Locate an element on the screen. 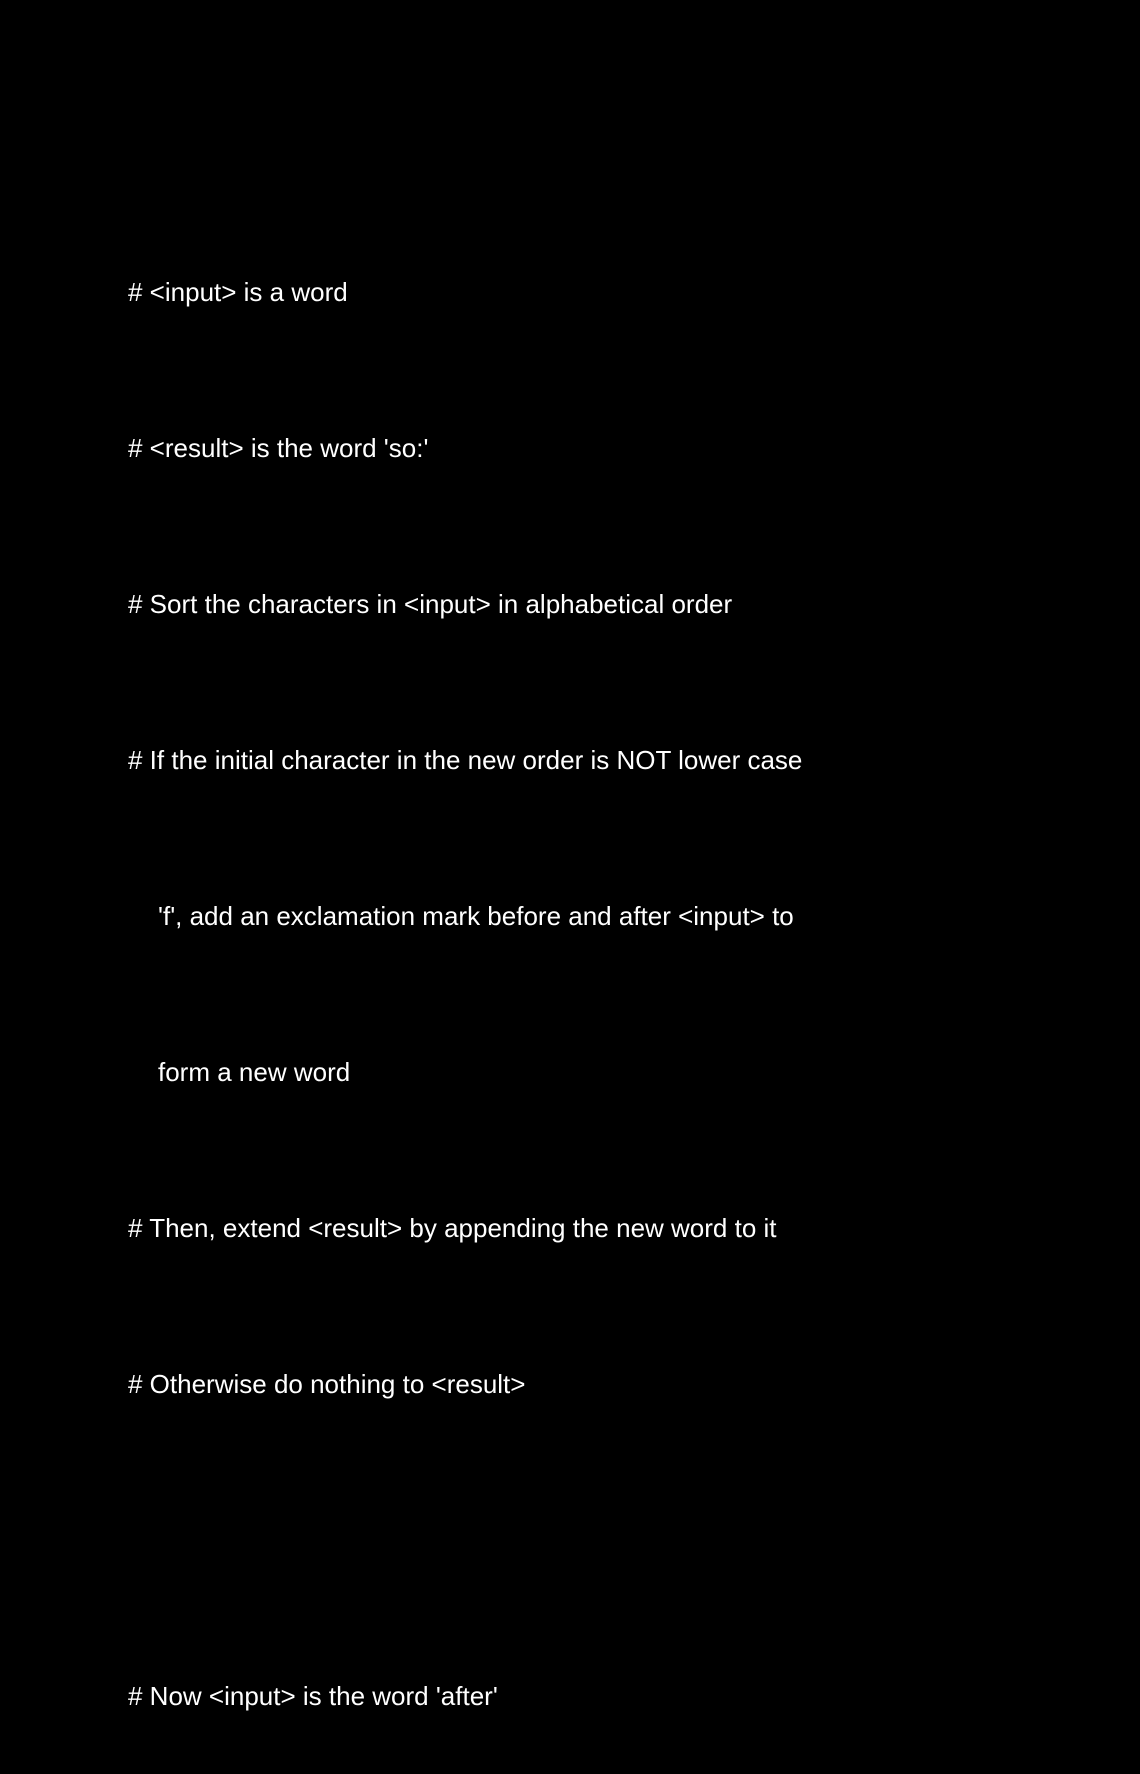 The width and height of the screenshot is (1140, 1774). instruction-line-10: # Now <input> is the word 'after' is located at coordinates (313, 1696).